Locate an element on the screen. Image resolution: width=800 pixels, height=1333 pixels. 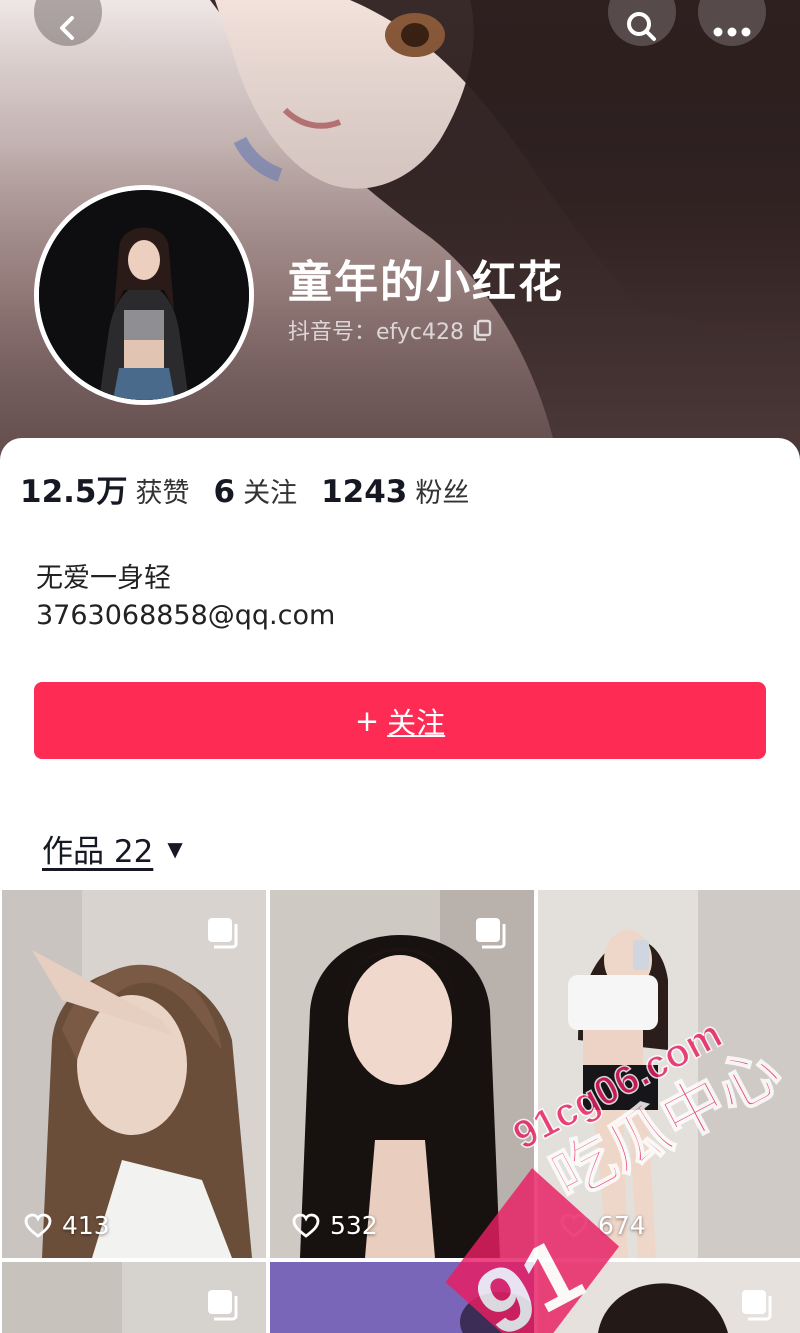
like-count-text: 413 is located at coordinates (86, 1225).